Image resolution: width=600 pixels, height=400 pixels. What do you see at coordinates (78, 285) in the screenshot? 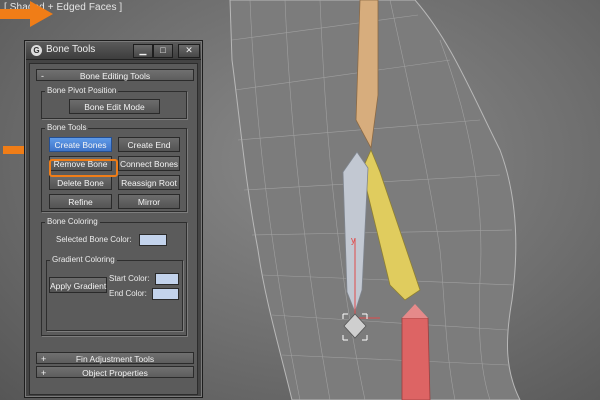
I see `apply-gradient-button: Apply Gradient` at bounding box center [78, 285].